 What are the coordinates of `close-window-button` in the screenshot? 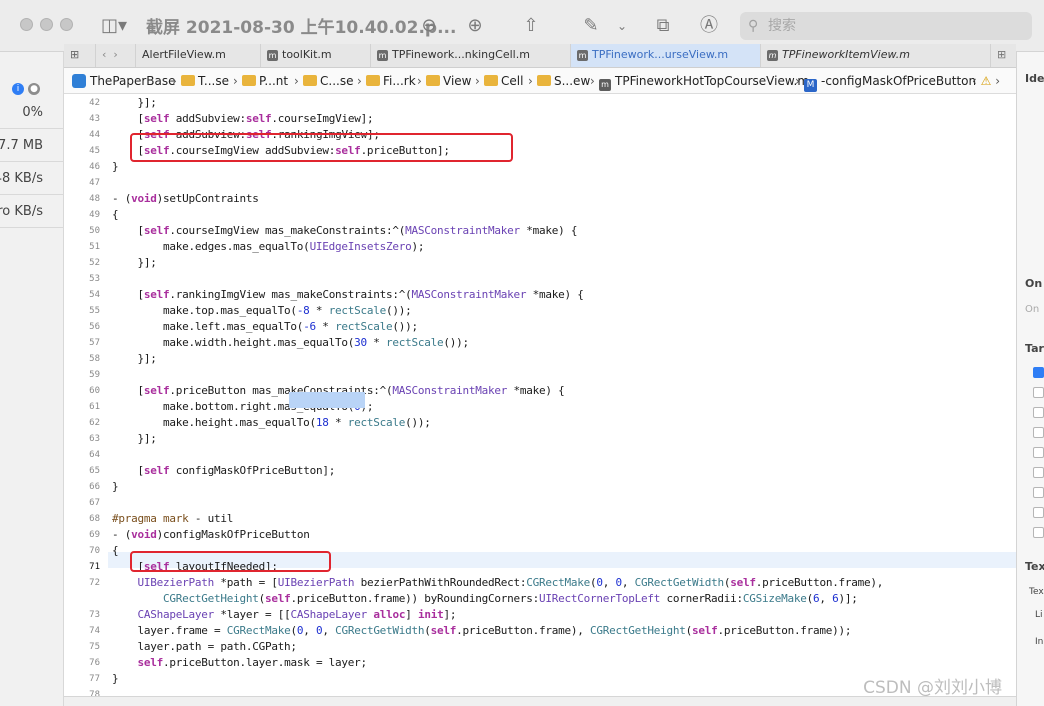 It's located at (26, 24).